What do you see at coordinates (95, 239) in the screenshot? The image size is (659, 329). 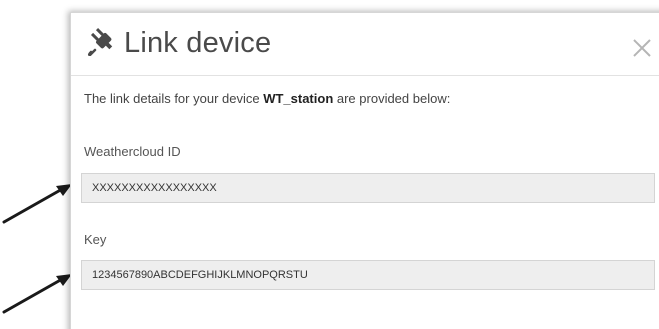 I see `key-label: Key` at bounding box center [95, 239].